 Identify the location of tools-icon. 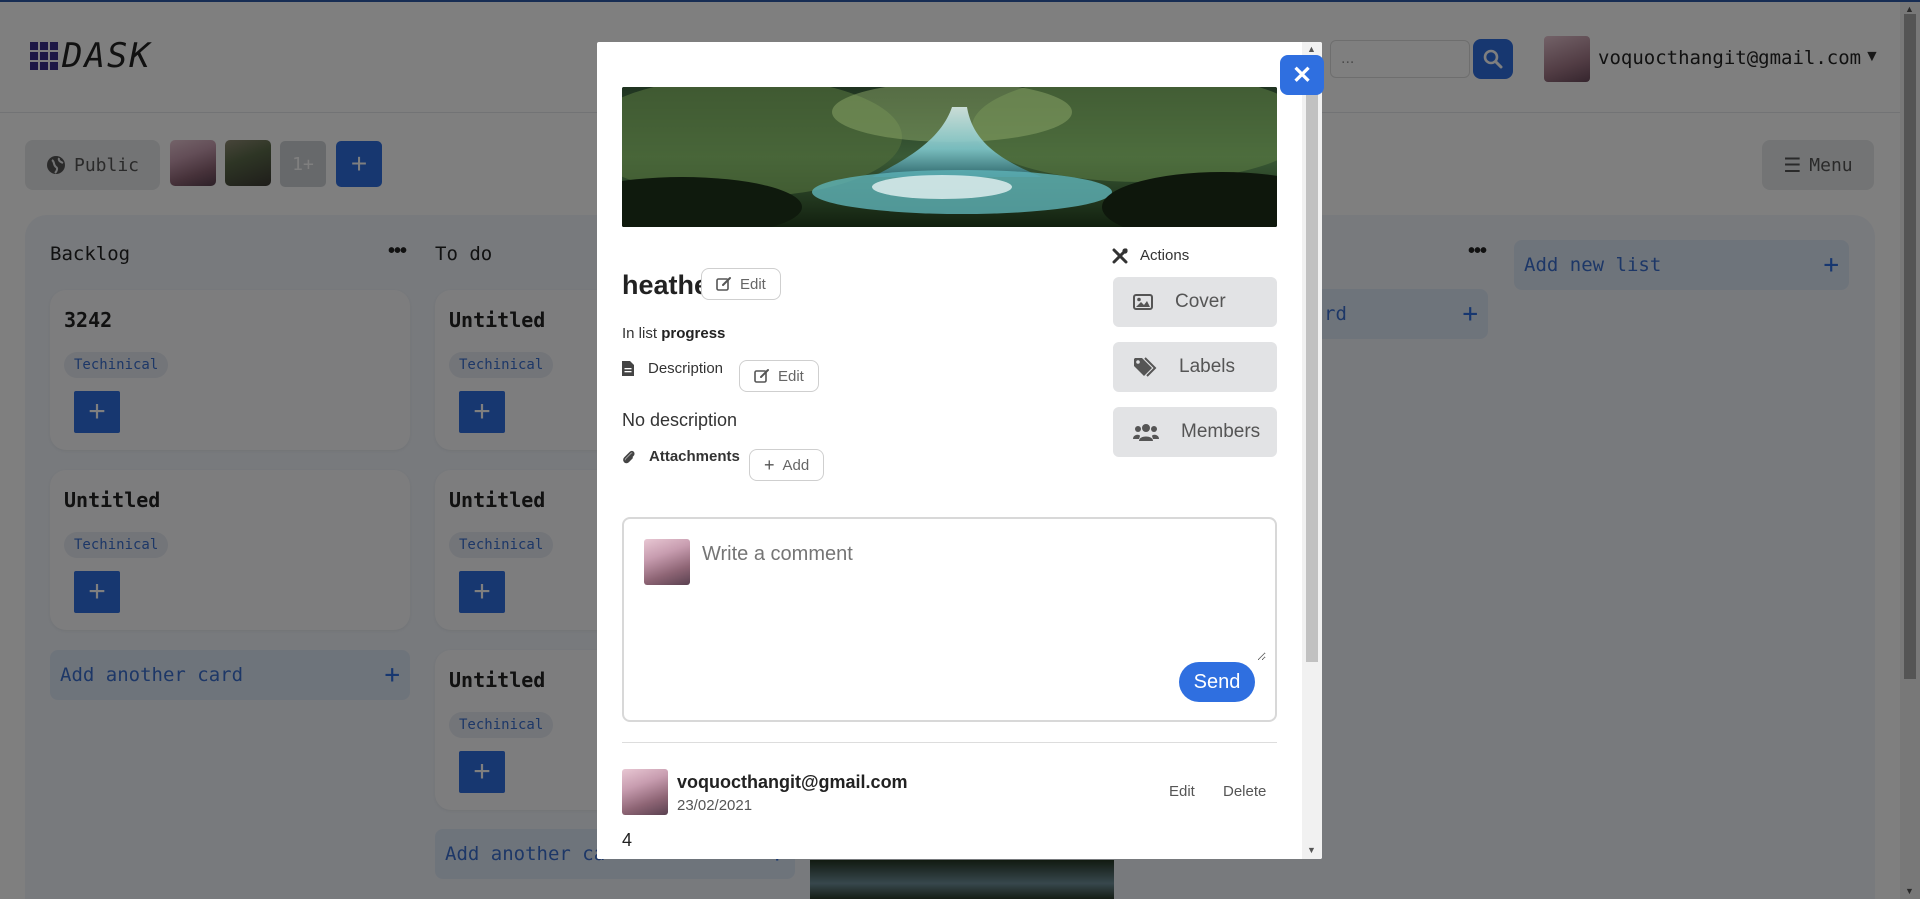
(1120, 255).